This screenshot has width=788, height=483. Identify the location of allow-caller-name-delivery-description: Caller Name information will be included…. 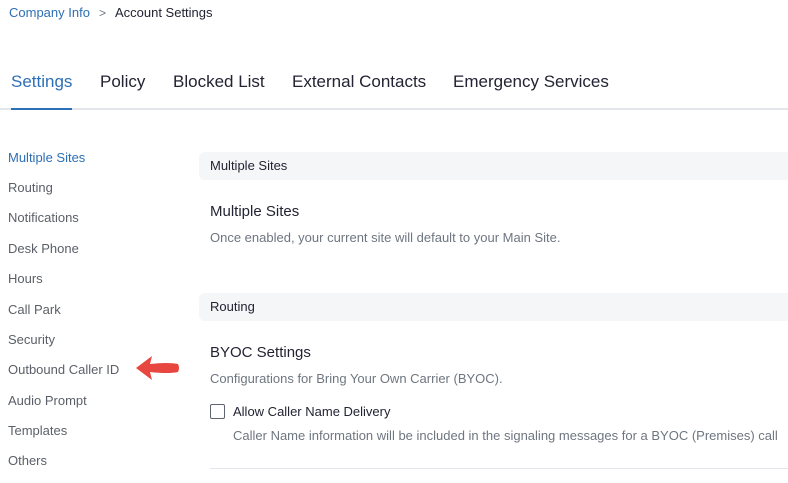
(505, 435).